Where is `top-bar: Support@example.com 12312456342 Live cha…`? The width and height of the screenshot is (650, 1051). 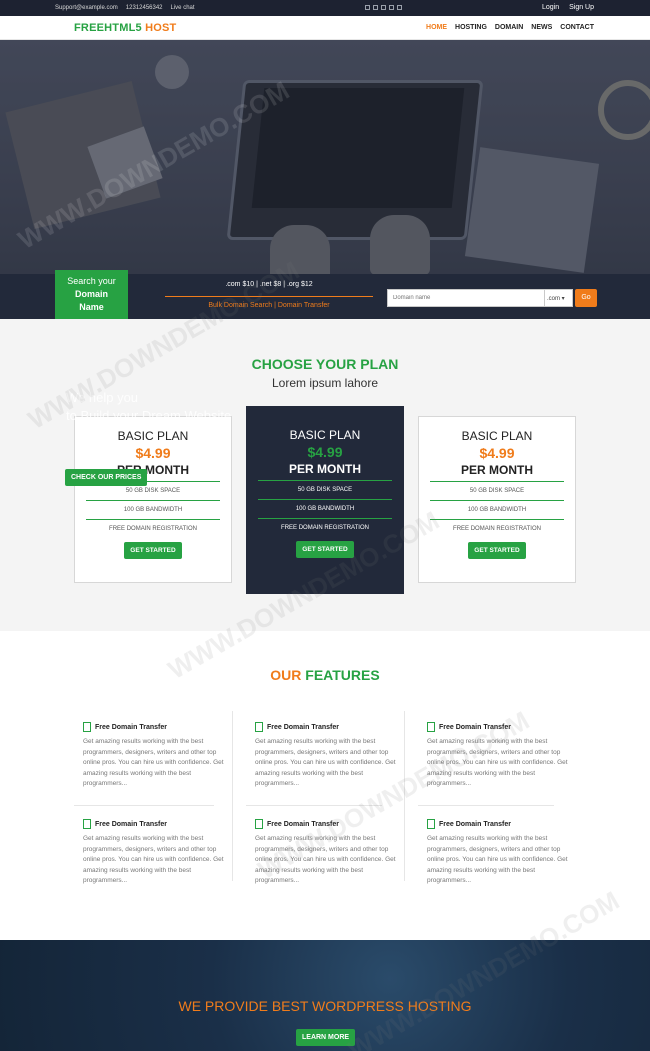
top-bar: Support@example.com 12312456342 Live cha… is located at coordinates (325, 8).